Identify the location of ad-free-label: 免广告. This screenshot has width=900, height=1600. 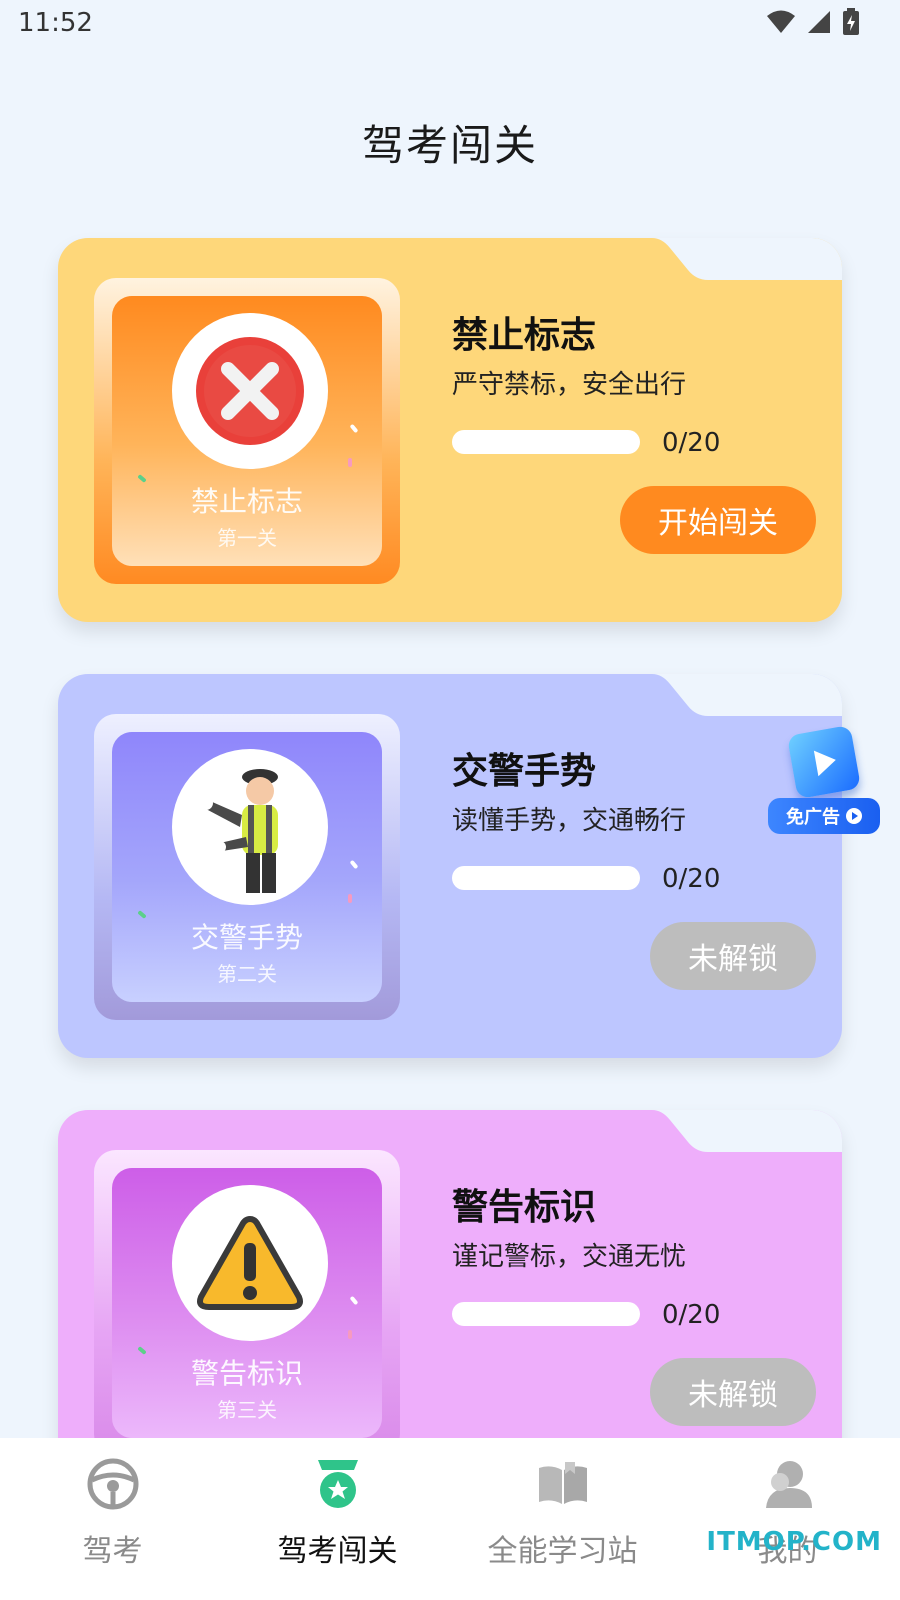
(813, 817).